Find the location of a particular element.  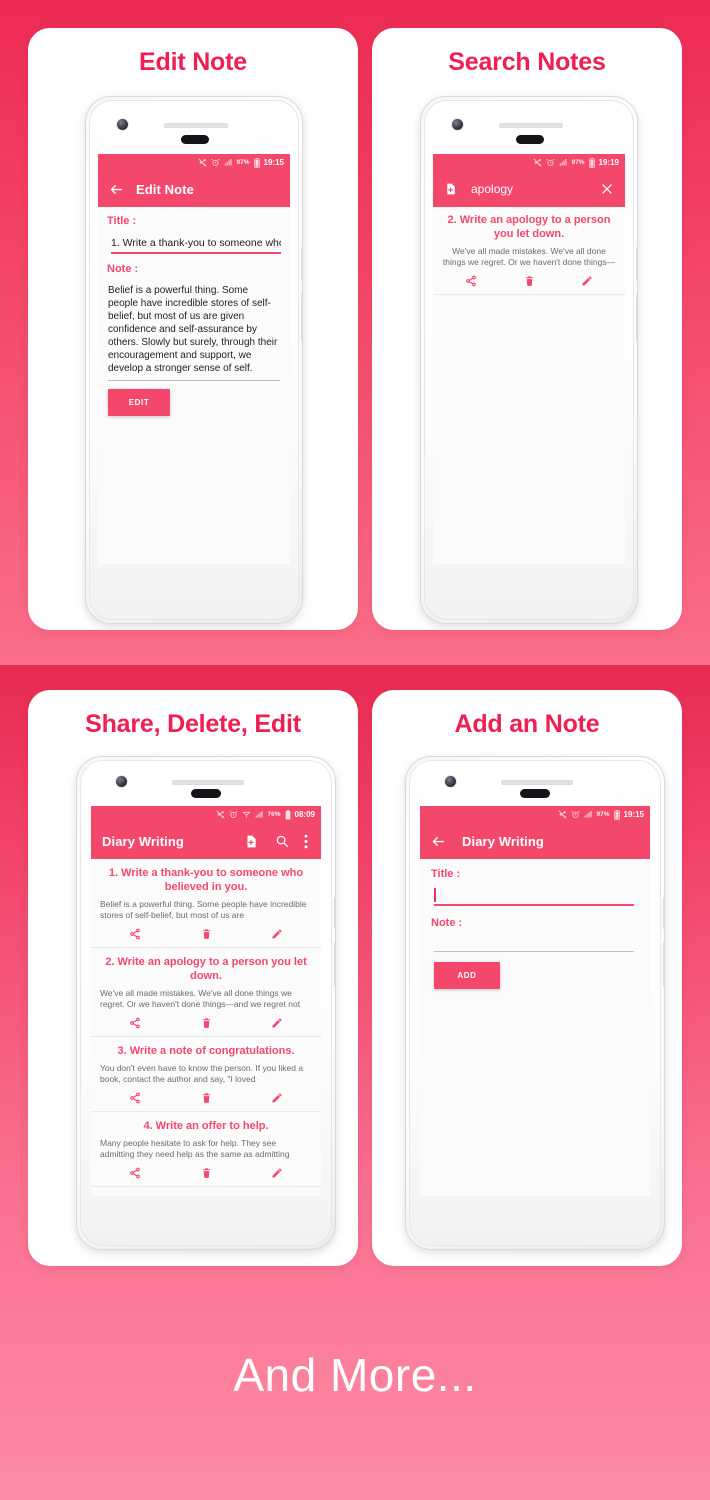

status-bar: 76% 08:09 is located at coordinates (206, 814).